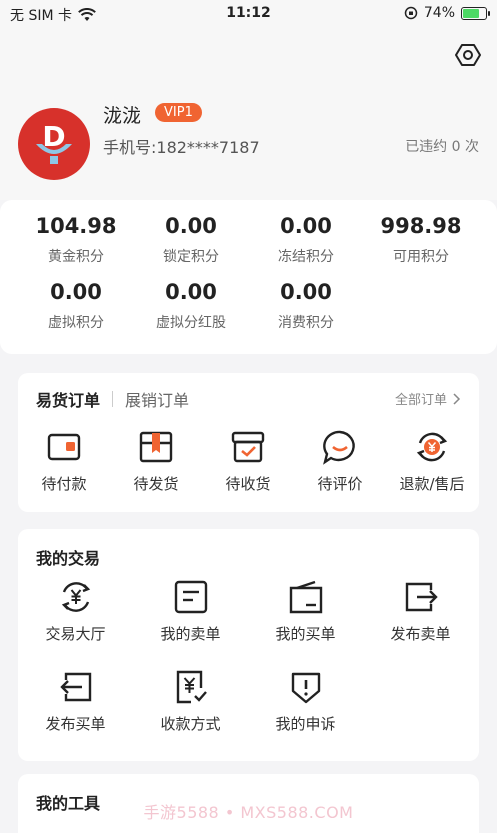 This screenshot has width=497, height=833. Describe the element at coordinates (306, 257) in the screenshot. I see `stat-label: 冻结积分` at that location.